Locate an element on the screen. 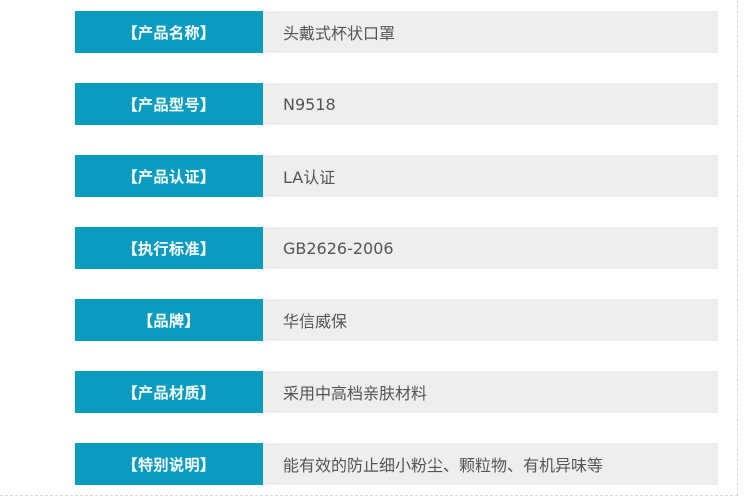 This screenshot has height=500, width=750. spec-row-product-name: 【产品名称】 头戴式杯状口罩 is located at coordinates (396, 32).